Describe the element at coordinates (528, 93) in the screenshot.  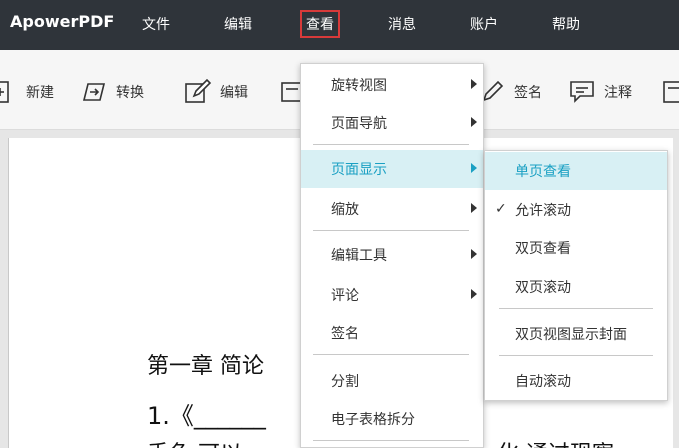
I see `sign-label: 签名` at that location.